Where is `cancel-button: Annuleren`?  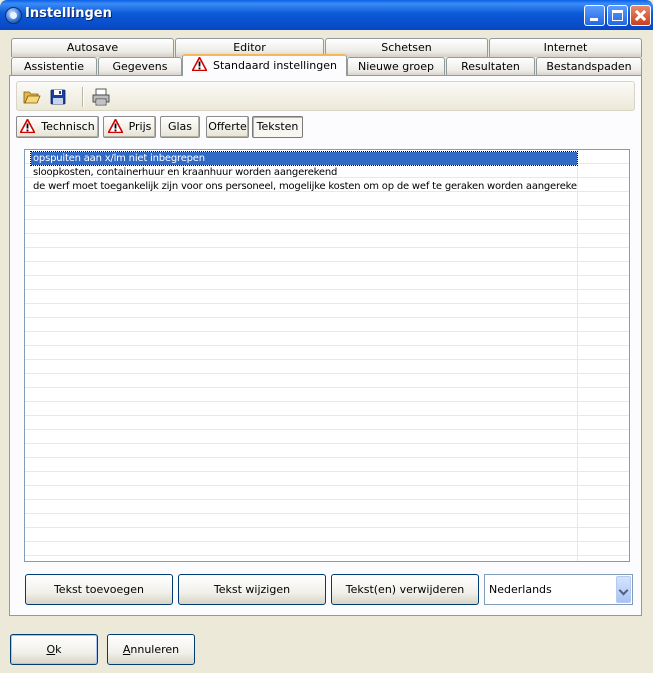 cancel-button: Annuleren is located at coordinates (151, 649).